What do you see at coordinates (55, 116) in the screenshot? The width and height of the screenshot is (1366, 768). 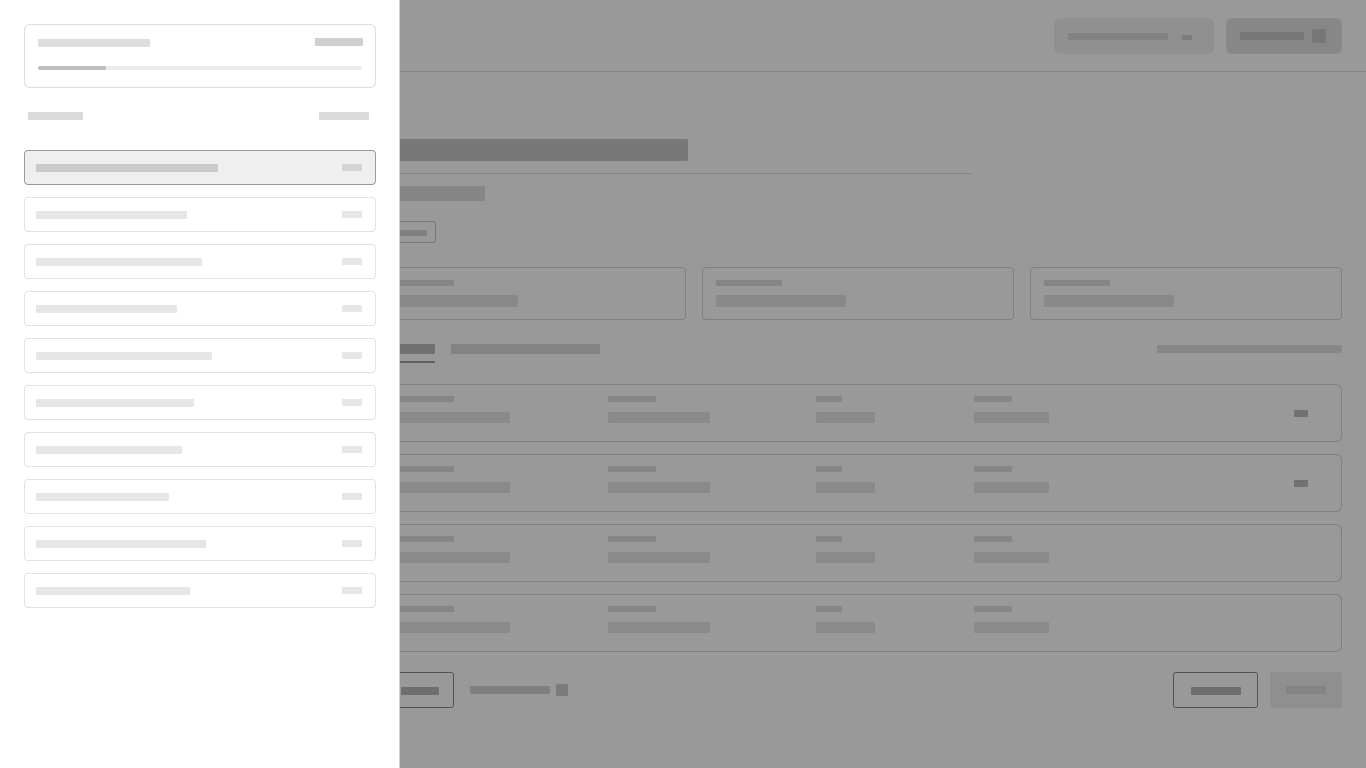 I see `list-header-label` at bounding box center [55, 116].